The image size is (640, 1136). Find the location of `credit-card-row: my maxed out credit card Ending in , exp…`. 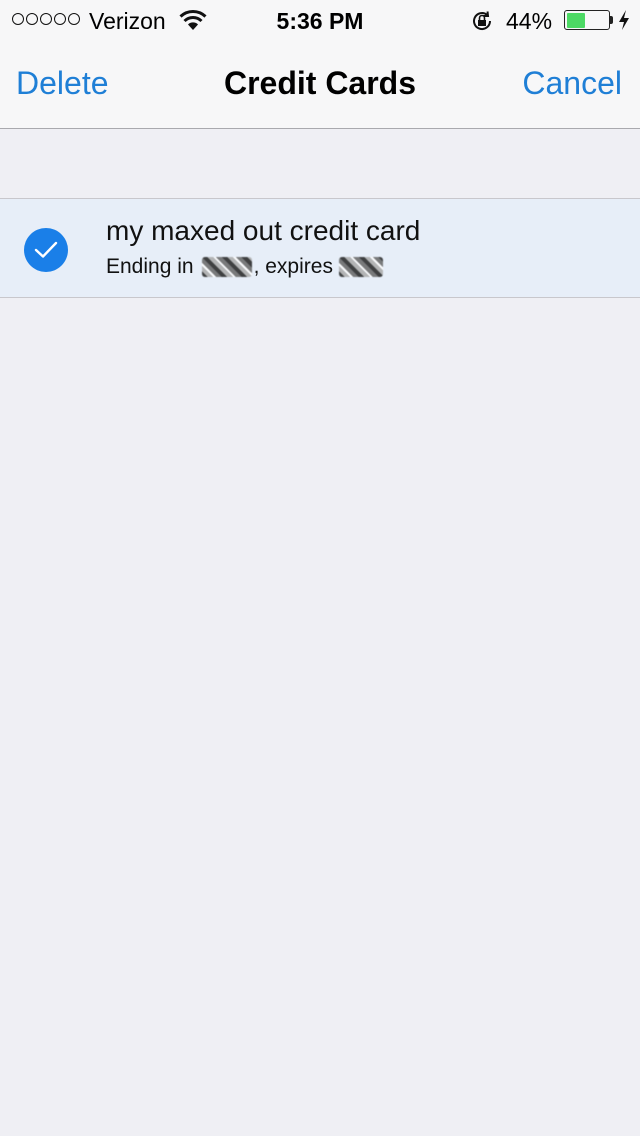

credit-card-row: my maxed out credit card Ending in , exp… is located at coordinates (320, 248).